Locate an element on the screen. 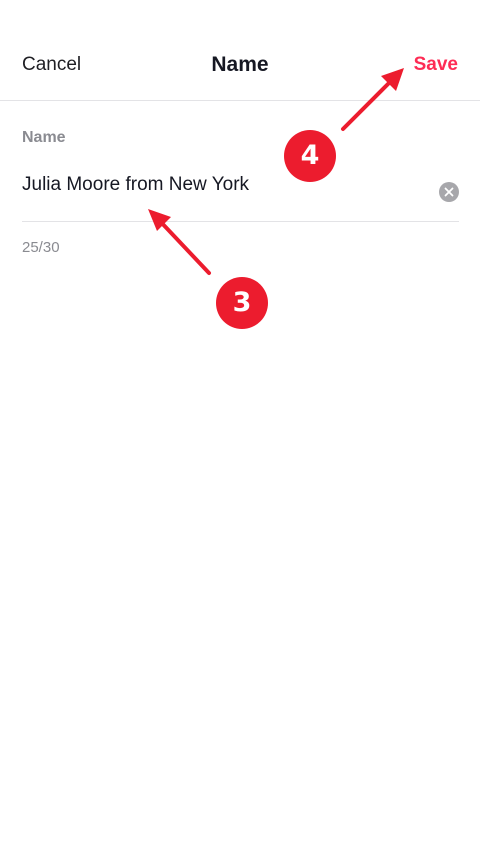 Image resolution: width=480 pixels, height=853 pixels. name-input-row is located at coordinates (240, 191).